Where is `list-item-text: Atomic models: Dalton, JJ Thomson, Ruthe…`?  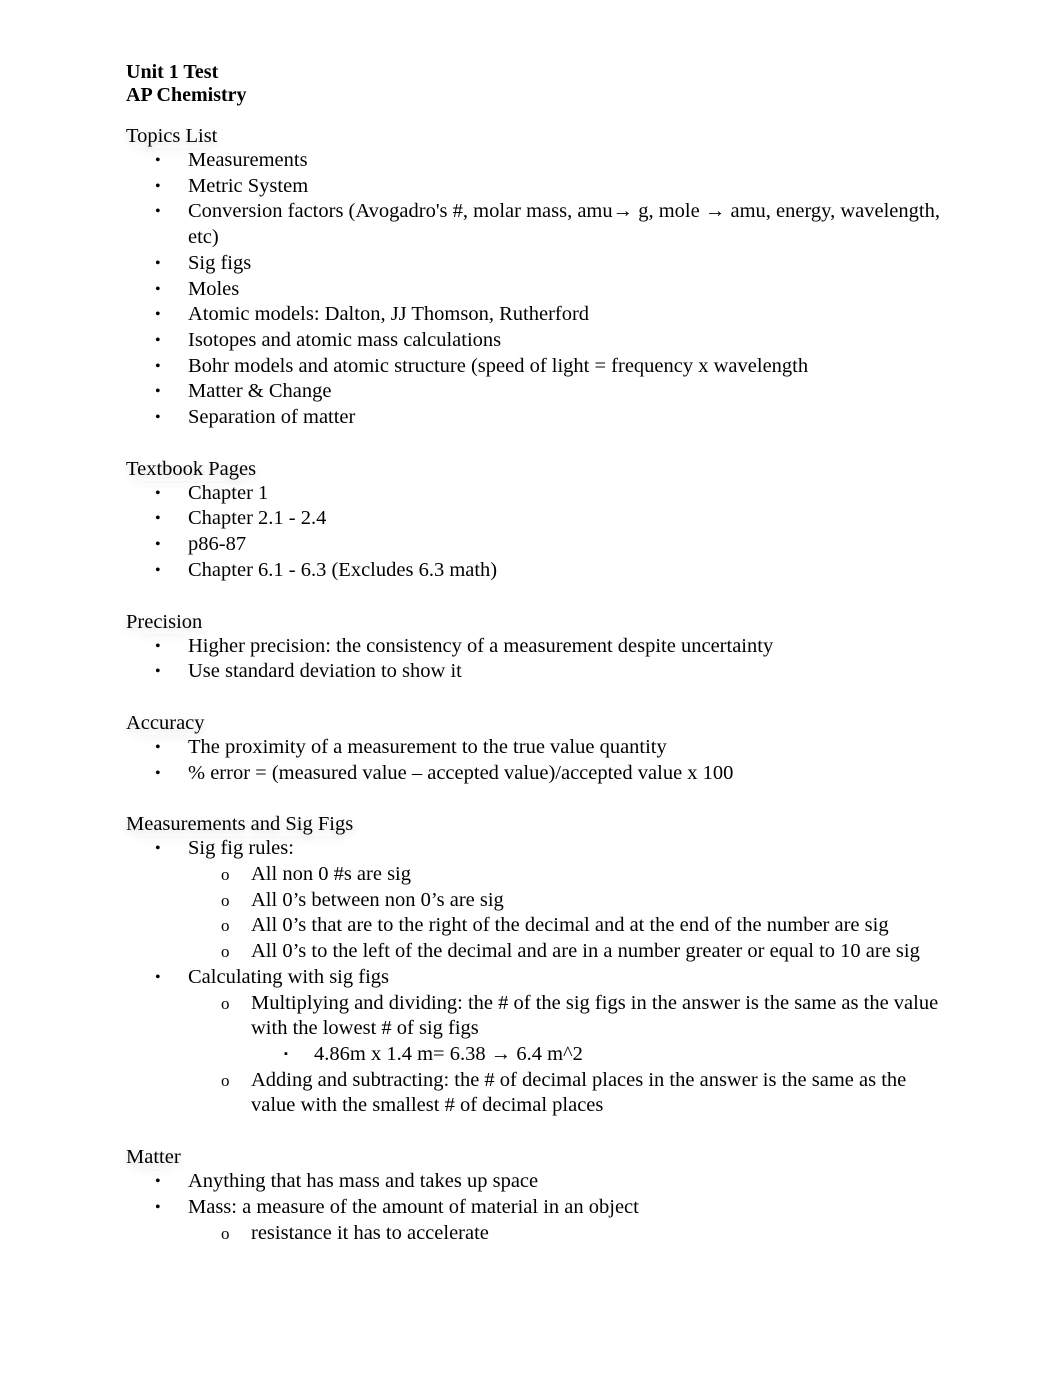 list-item-text: Atomic models: Dalton, JJ Thomson, Ruthe… is located at coordinates (389, 314).